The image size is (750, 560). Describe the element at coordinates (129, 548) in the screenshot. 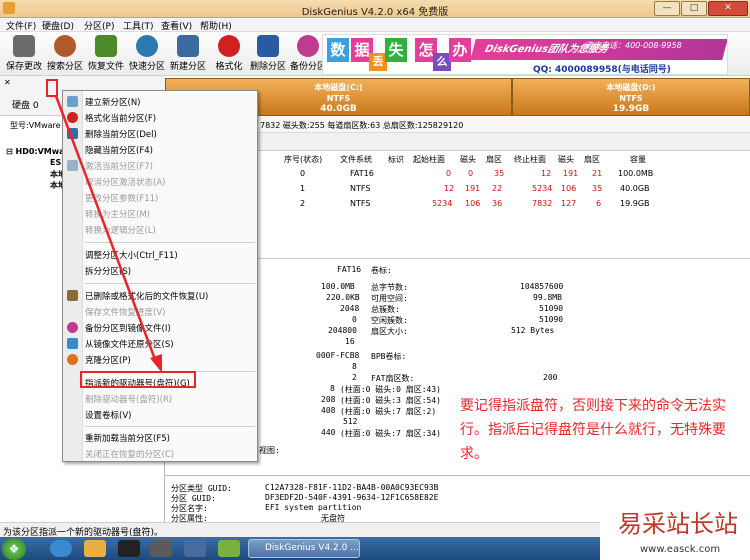

I see `cmd-icon` at that location.